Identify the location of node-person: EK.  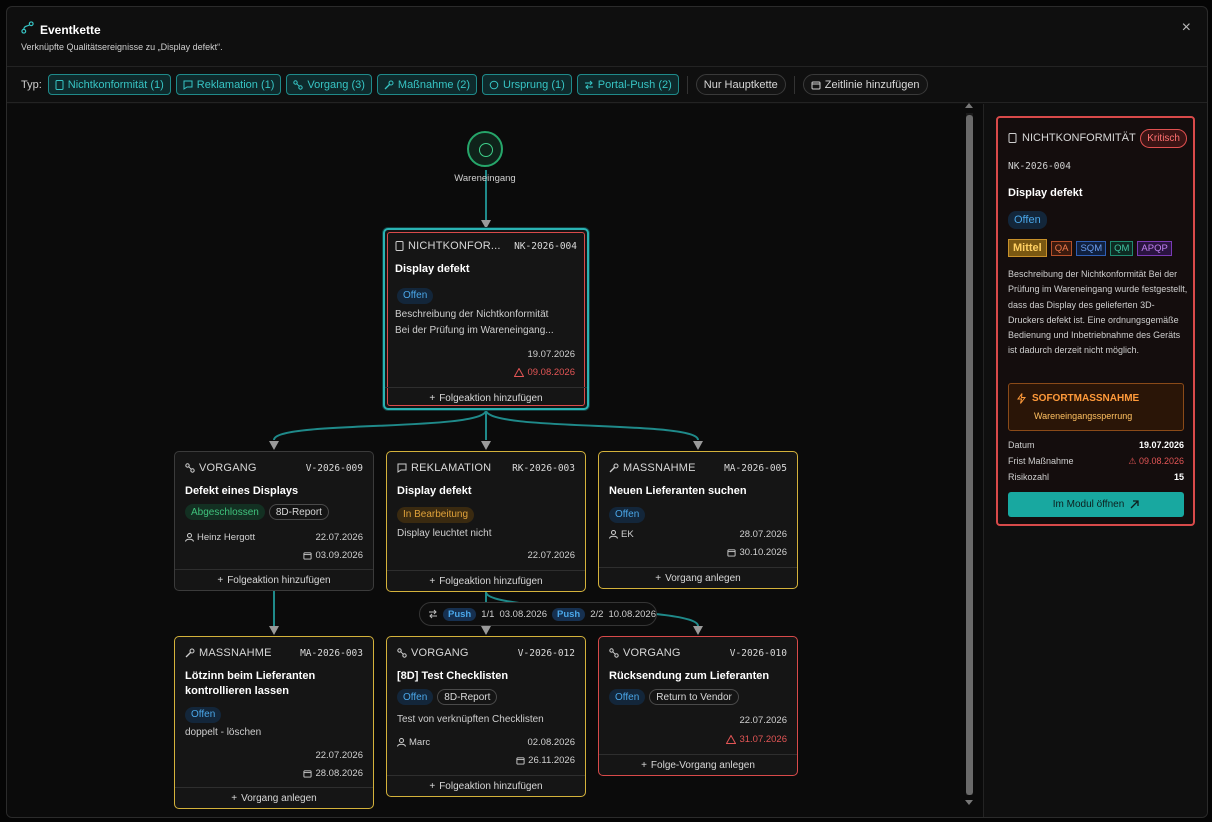
(621, 534).